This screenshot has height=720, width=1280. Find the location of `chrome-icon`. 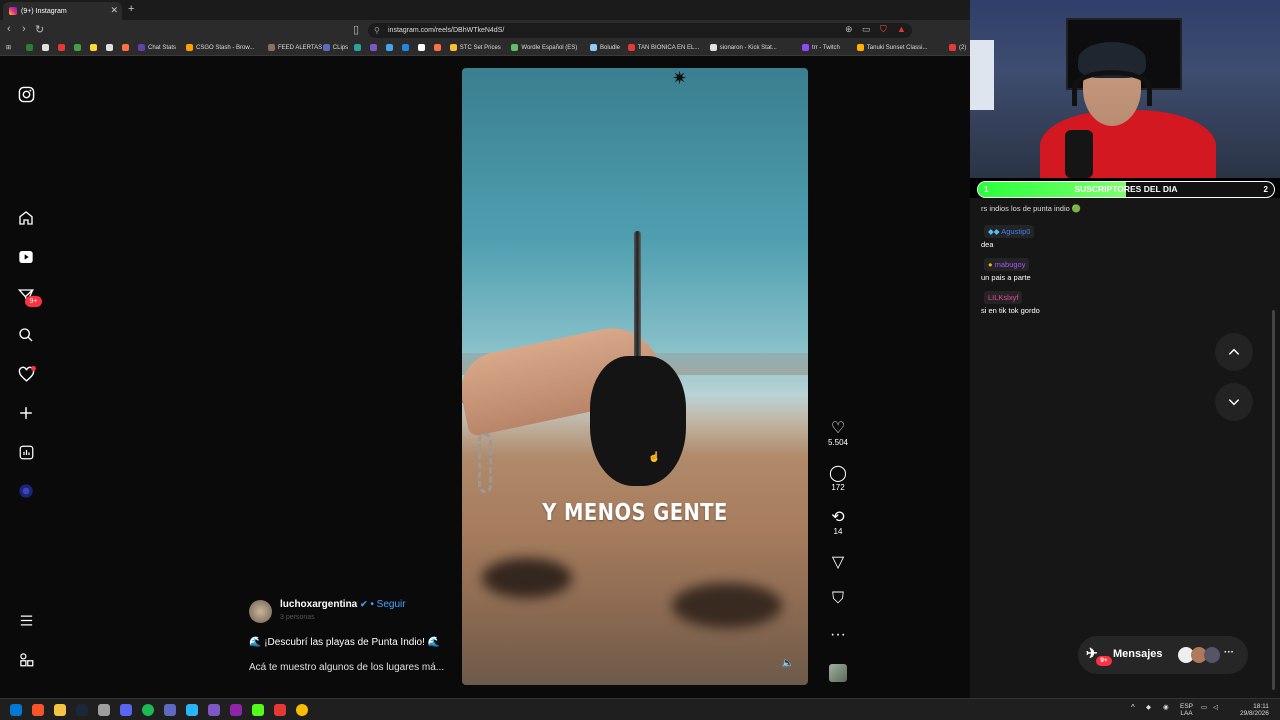

chrome-icon is located at coordinates (302, 710).